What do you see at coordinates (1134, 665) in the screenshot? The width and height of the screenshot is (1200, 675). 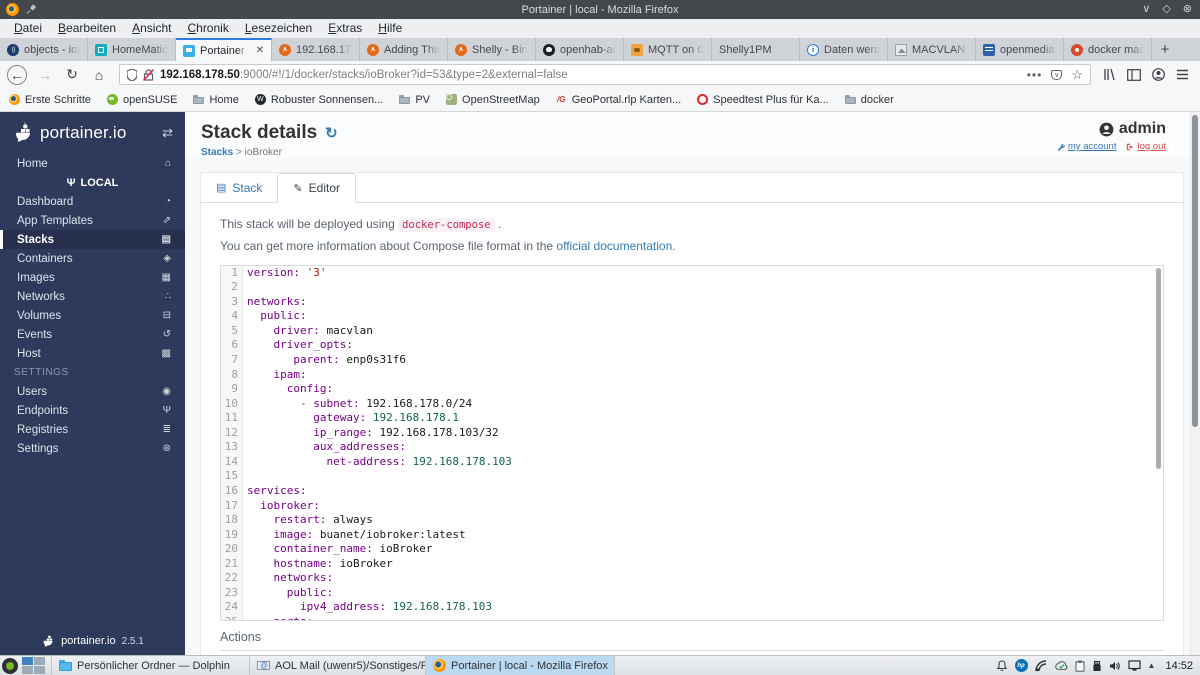 I see `display-network-icon` at bounding box center [1134, 665].